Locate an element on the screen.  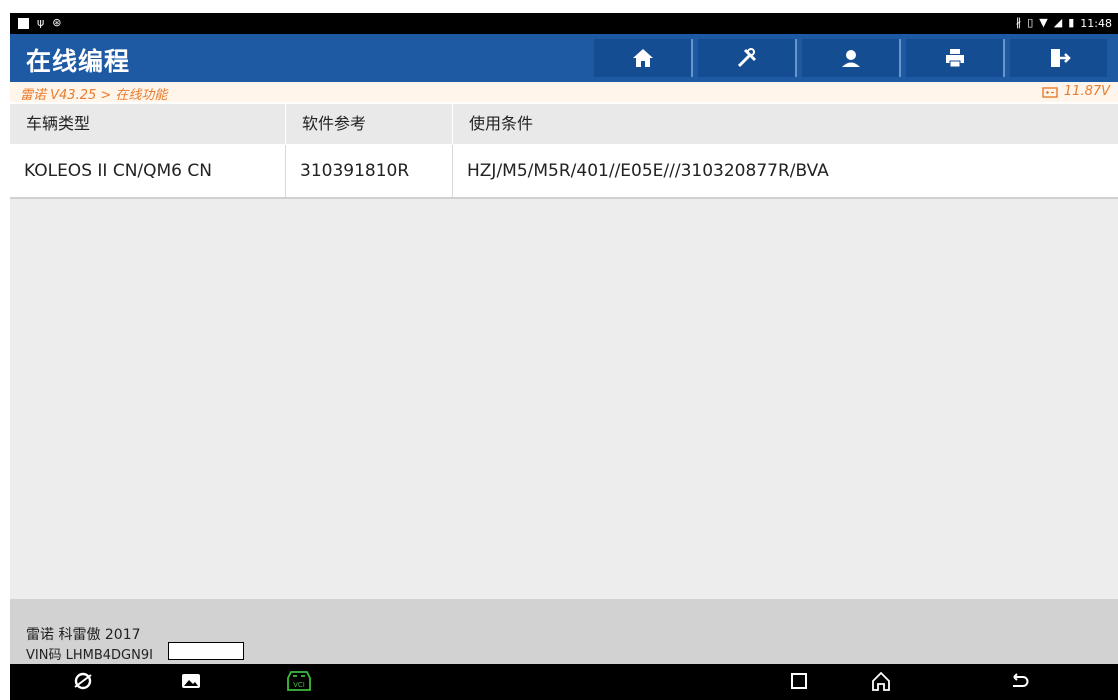
status-left: ψ ⊛ is located at coordinates (39, 23).